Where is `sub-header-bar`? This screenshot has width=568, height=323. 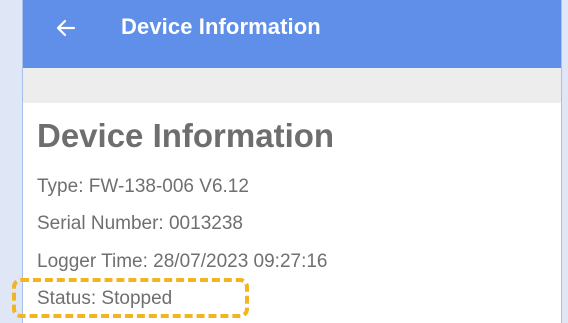 sub-header-bar is located at coordinates (292, 85).